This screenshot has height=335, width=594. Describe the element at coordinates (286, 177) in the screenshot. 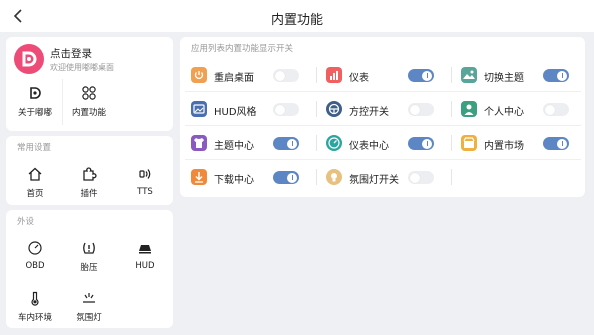

I see `download-center-toggle` at that location.